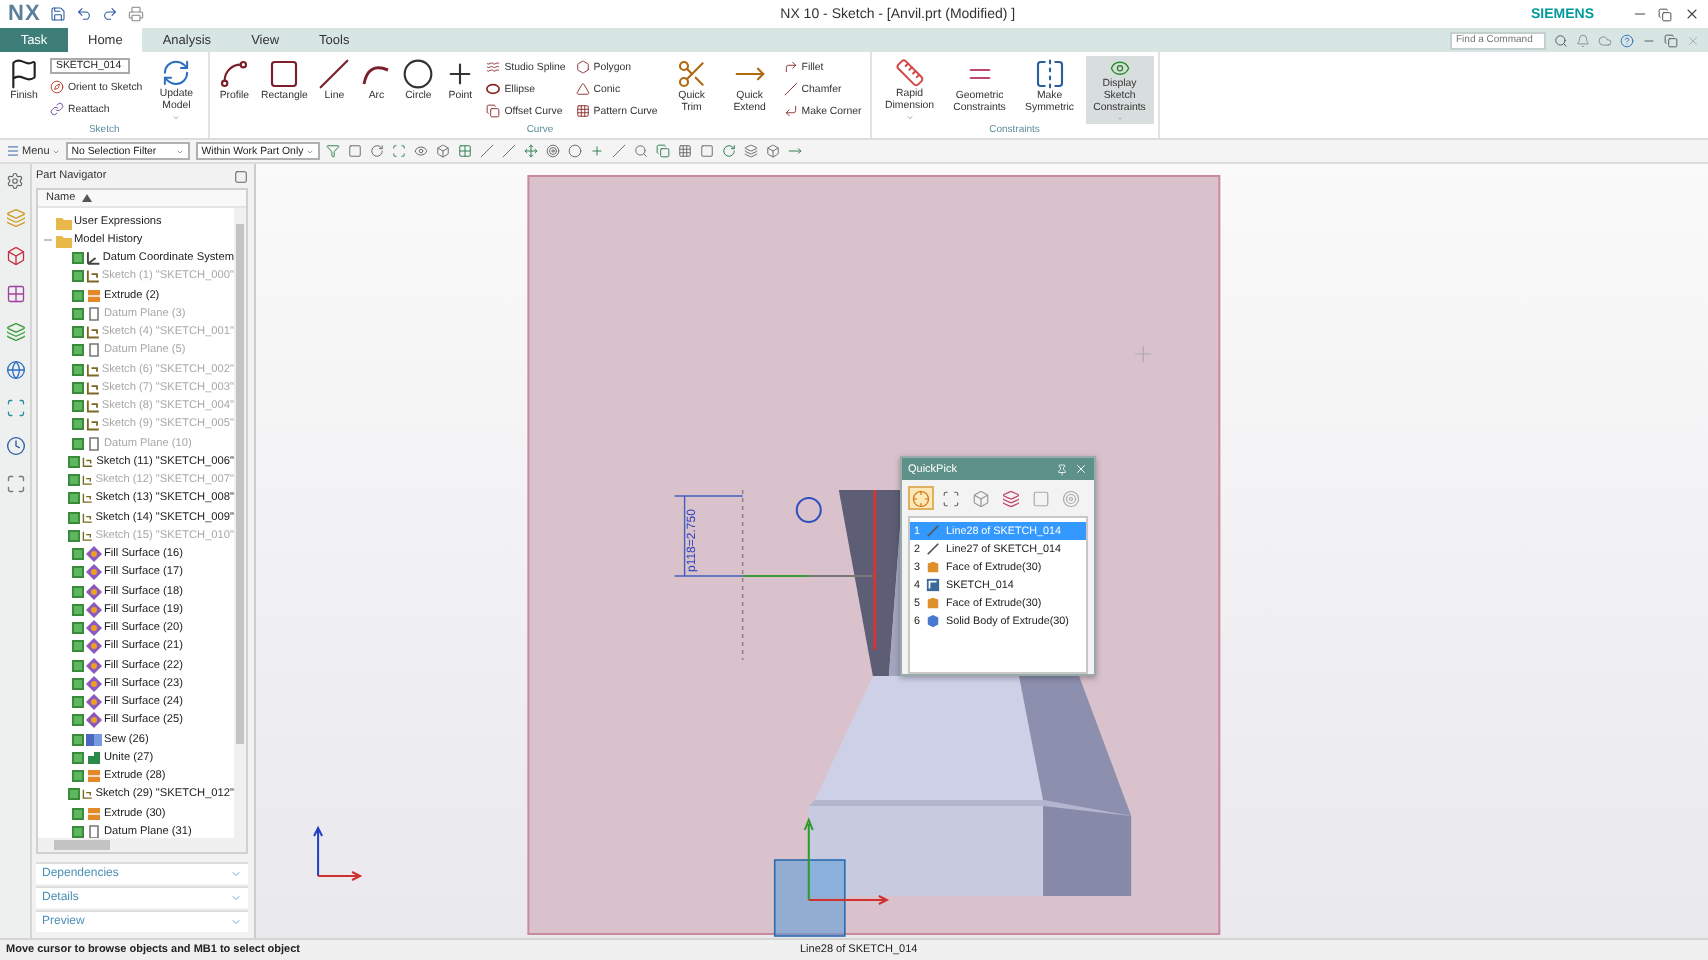 This screenshot has width=1708, height=960. Describe the element at coordinates (109, 14) in the screenshot. I see `redo-button` at that location.